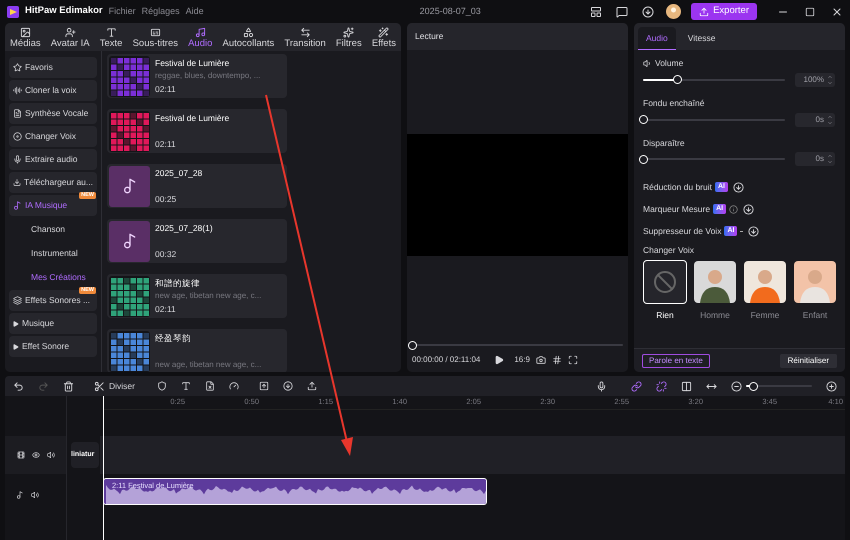  What do you see at coordinates (53, 277) in the screenshot?
I see `sidebar-subitem: Mes Créations` at bounding box center [53, 277].